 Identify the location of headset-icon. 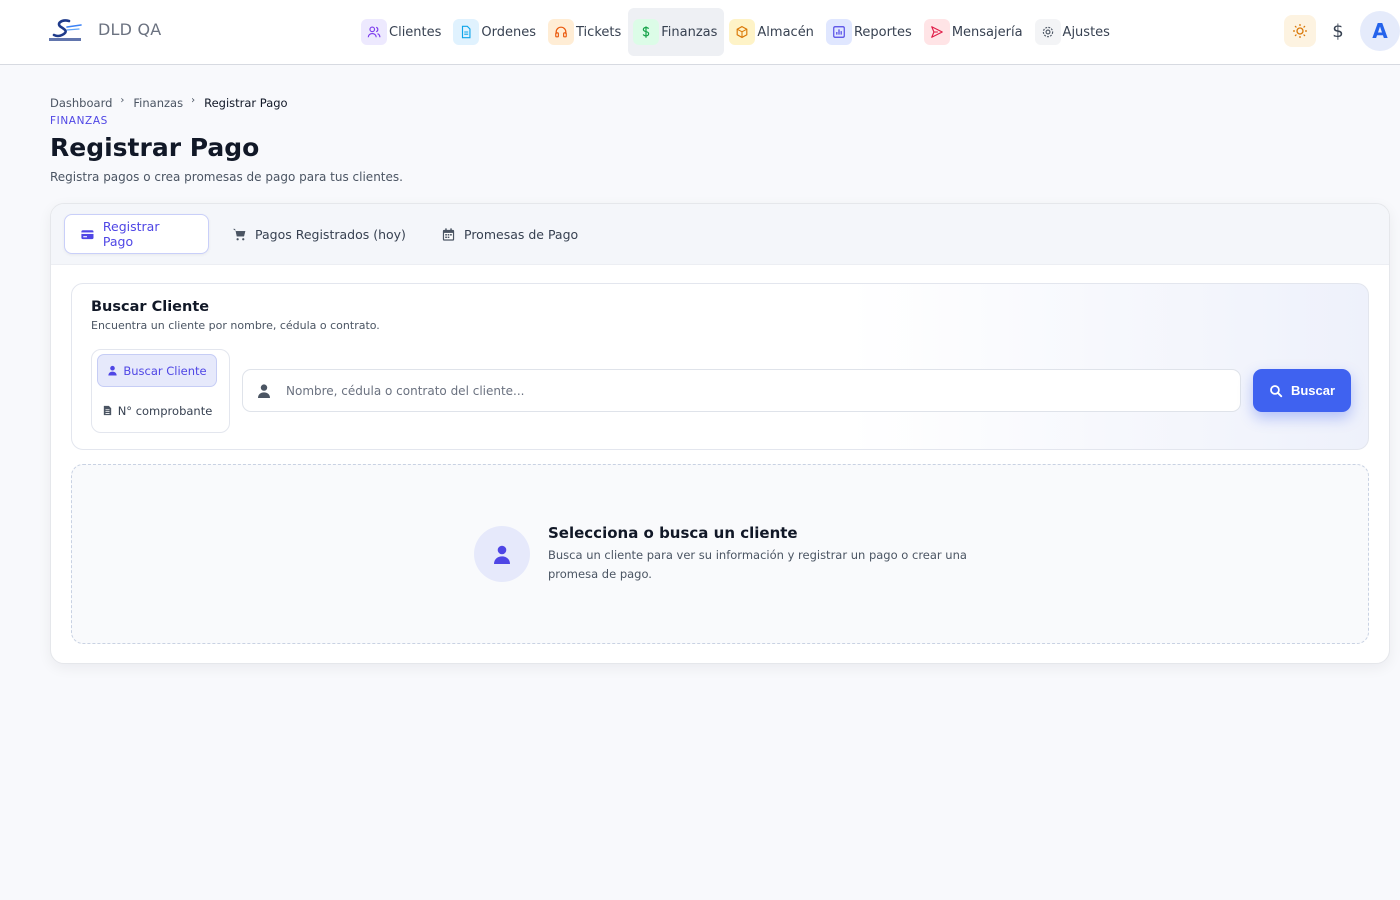
(561, 32).